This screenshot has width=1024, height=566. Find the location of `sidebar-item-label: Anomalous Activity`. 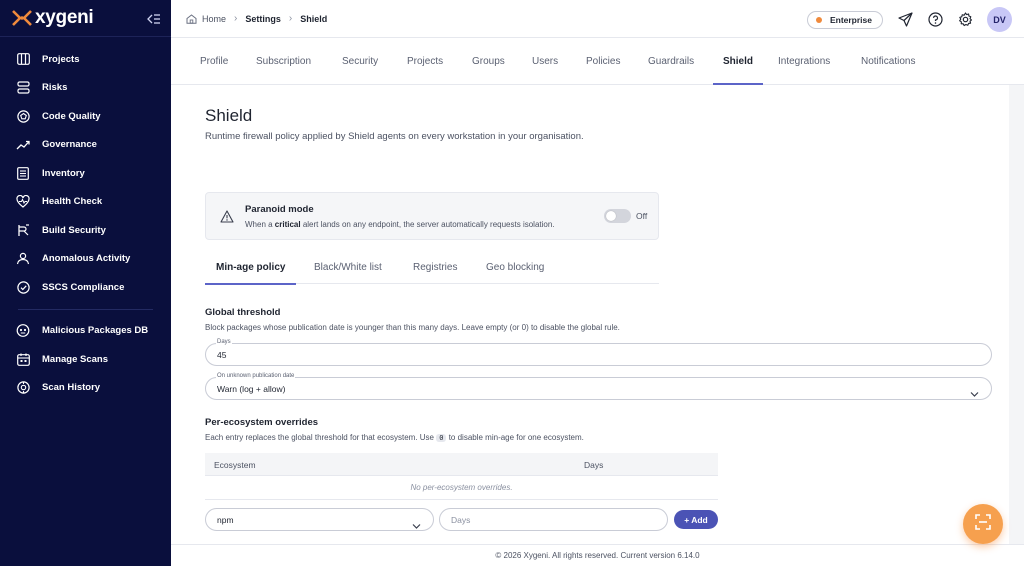

sidebar-item-label: Anomalous Activity is located at coordinates (86, 259).